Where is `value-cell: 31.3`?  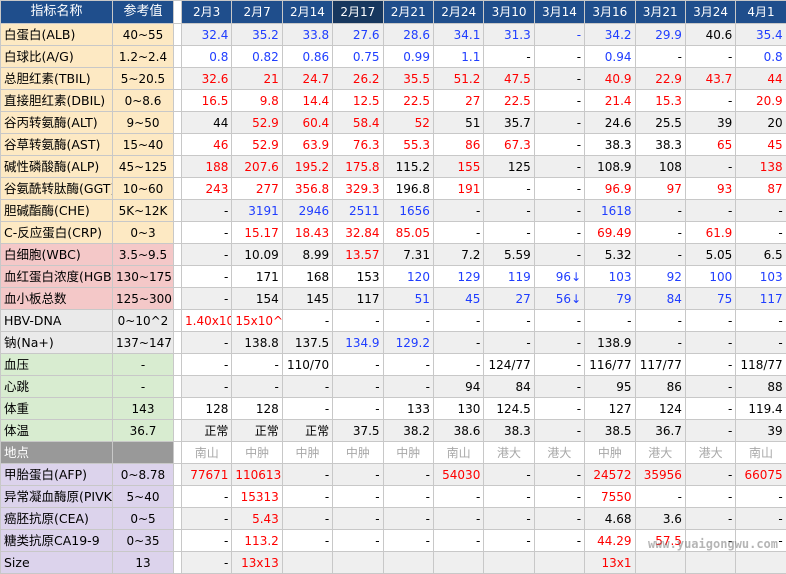 value-cell: 31.3 is located at coordinates (509, 35).